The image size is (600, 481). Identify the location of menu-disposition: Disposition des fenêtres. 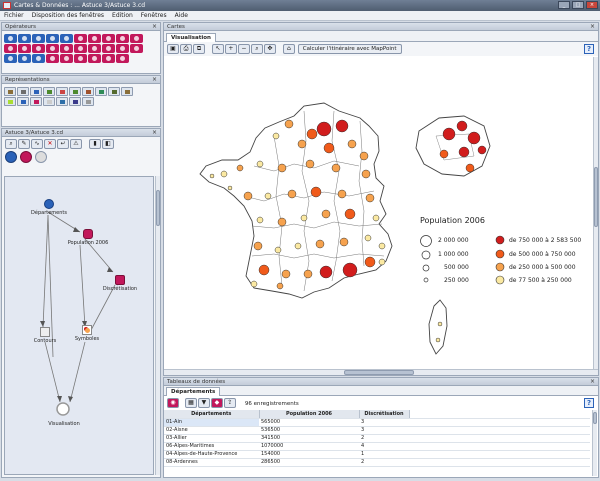
(68, 15).